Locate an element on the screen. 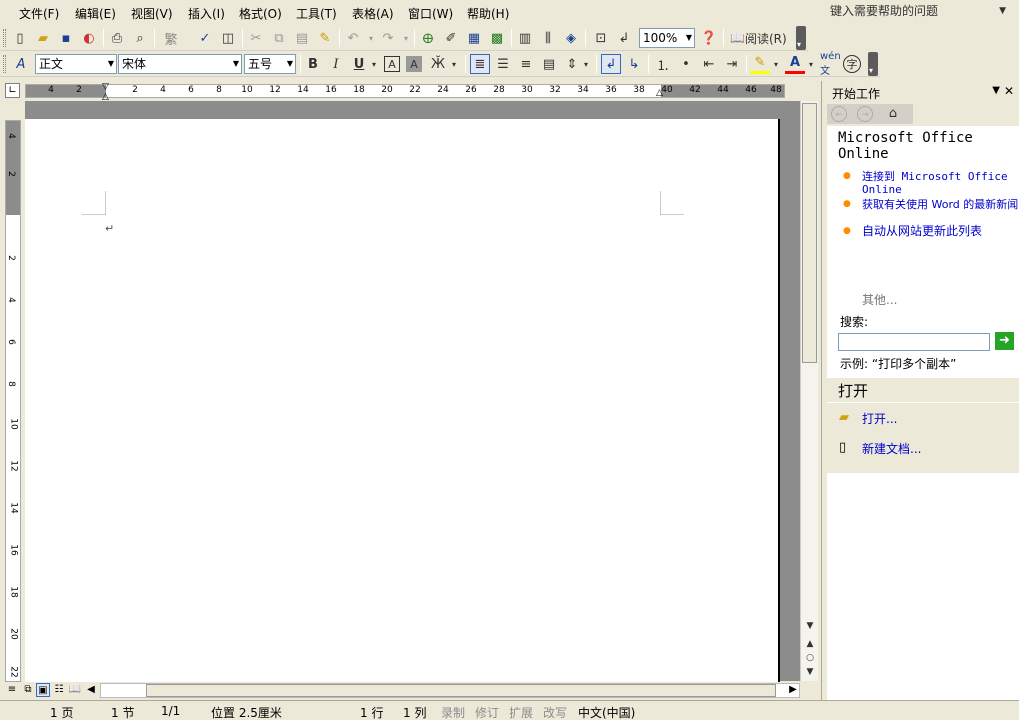 The height and width of the screenshot is (720, 1019). right-indent-marker: △ is located at coordinates (659, 93).